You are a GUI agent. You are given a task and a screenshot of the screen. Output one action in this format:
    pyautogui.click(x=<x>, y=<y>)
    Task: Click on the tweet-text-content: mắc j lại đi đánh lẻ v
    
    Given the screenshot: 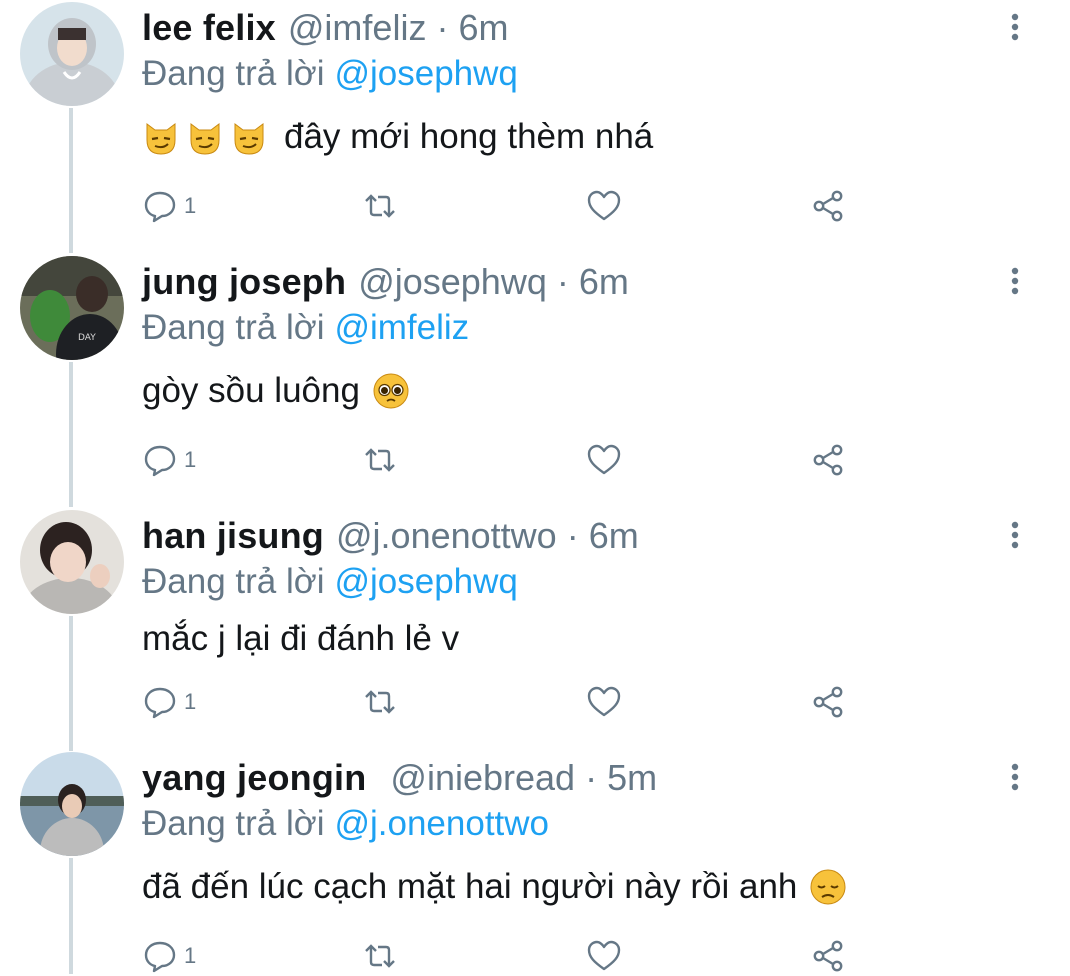 What is the action you would take?
    pyautogui.click(x=301, y=638)
    